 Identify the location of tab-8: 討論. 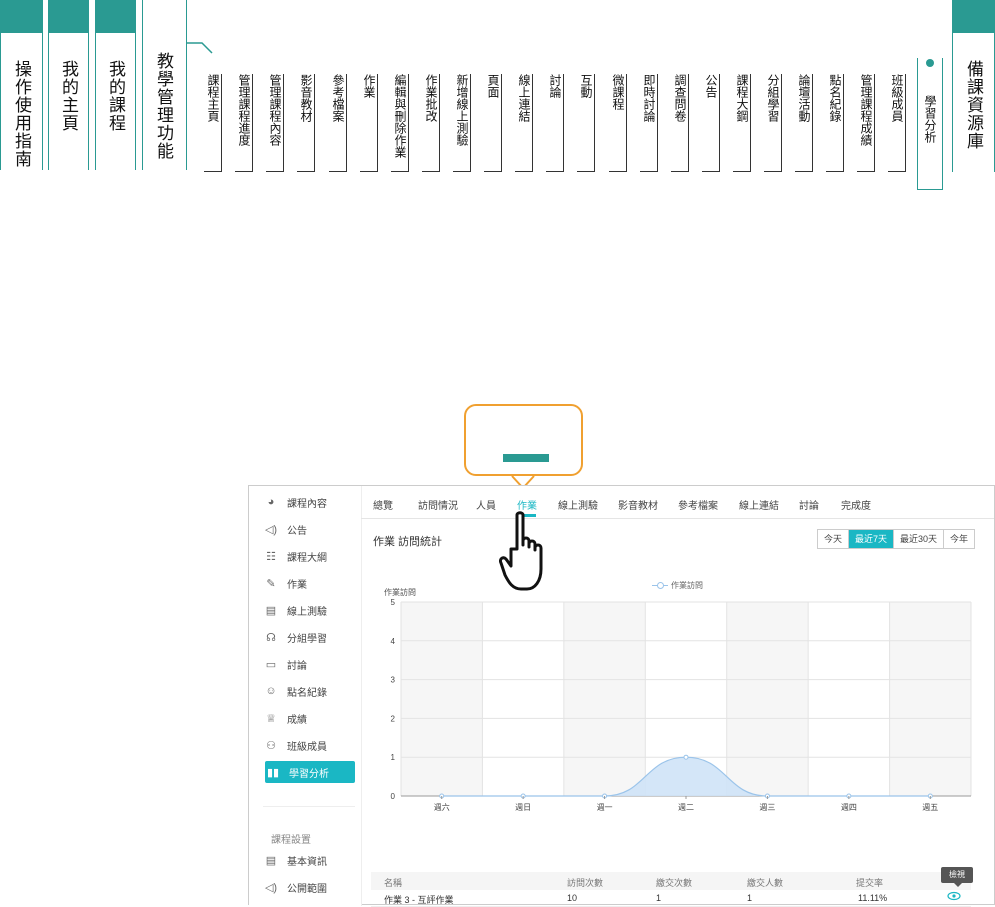
(809, 504).